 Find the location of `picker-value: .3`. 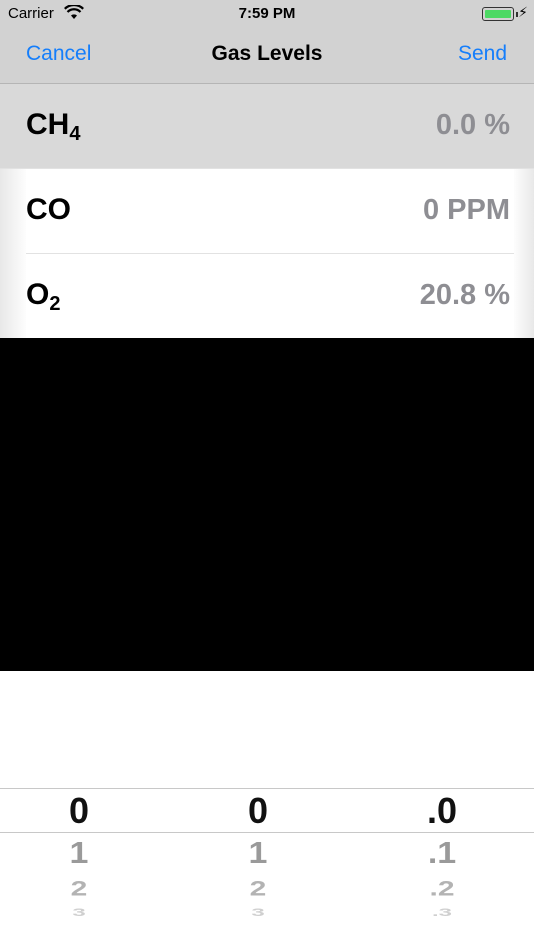

picker-value: .3 is located at coordinates (442, 913).